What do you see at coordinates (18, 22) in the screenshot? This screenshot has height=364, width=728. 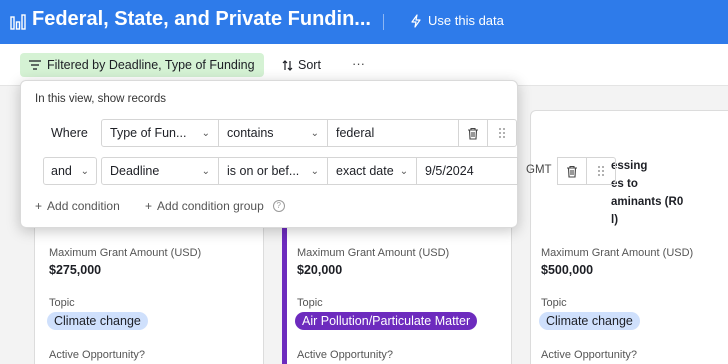 I see `chart-bars-icon` at bounding box center [18, 22].